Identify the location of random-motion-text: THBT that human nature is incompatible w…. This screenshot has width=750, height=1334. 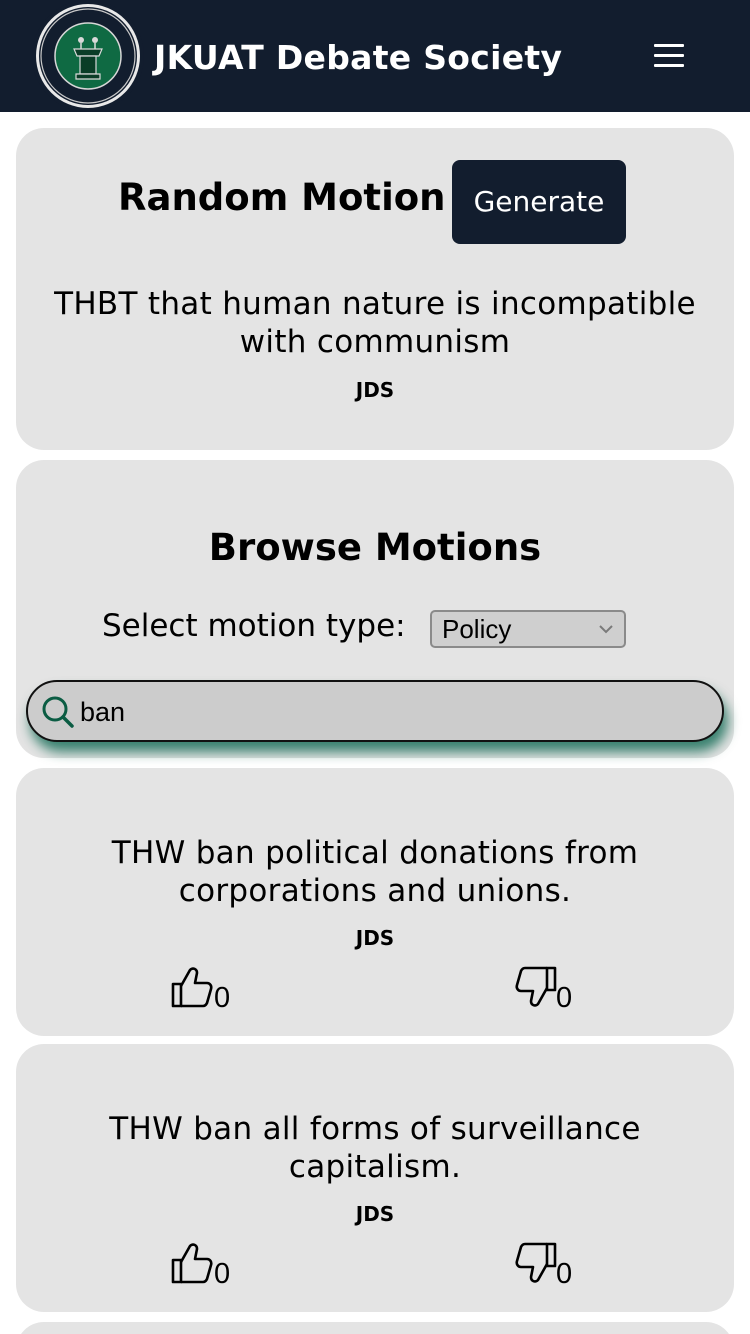
(375, 323).